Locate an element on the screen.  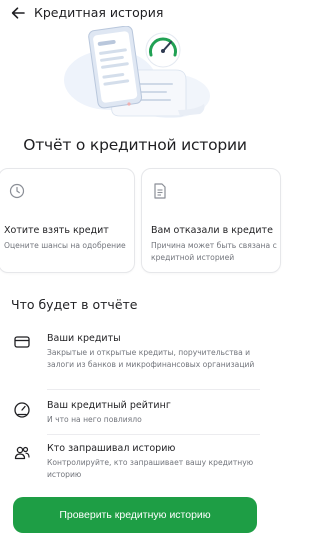
card-icon is located at coordinates (22, 342).